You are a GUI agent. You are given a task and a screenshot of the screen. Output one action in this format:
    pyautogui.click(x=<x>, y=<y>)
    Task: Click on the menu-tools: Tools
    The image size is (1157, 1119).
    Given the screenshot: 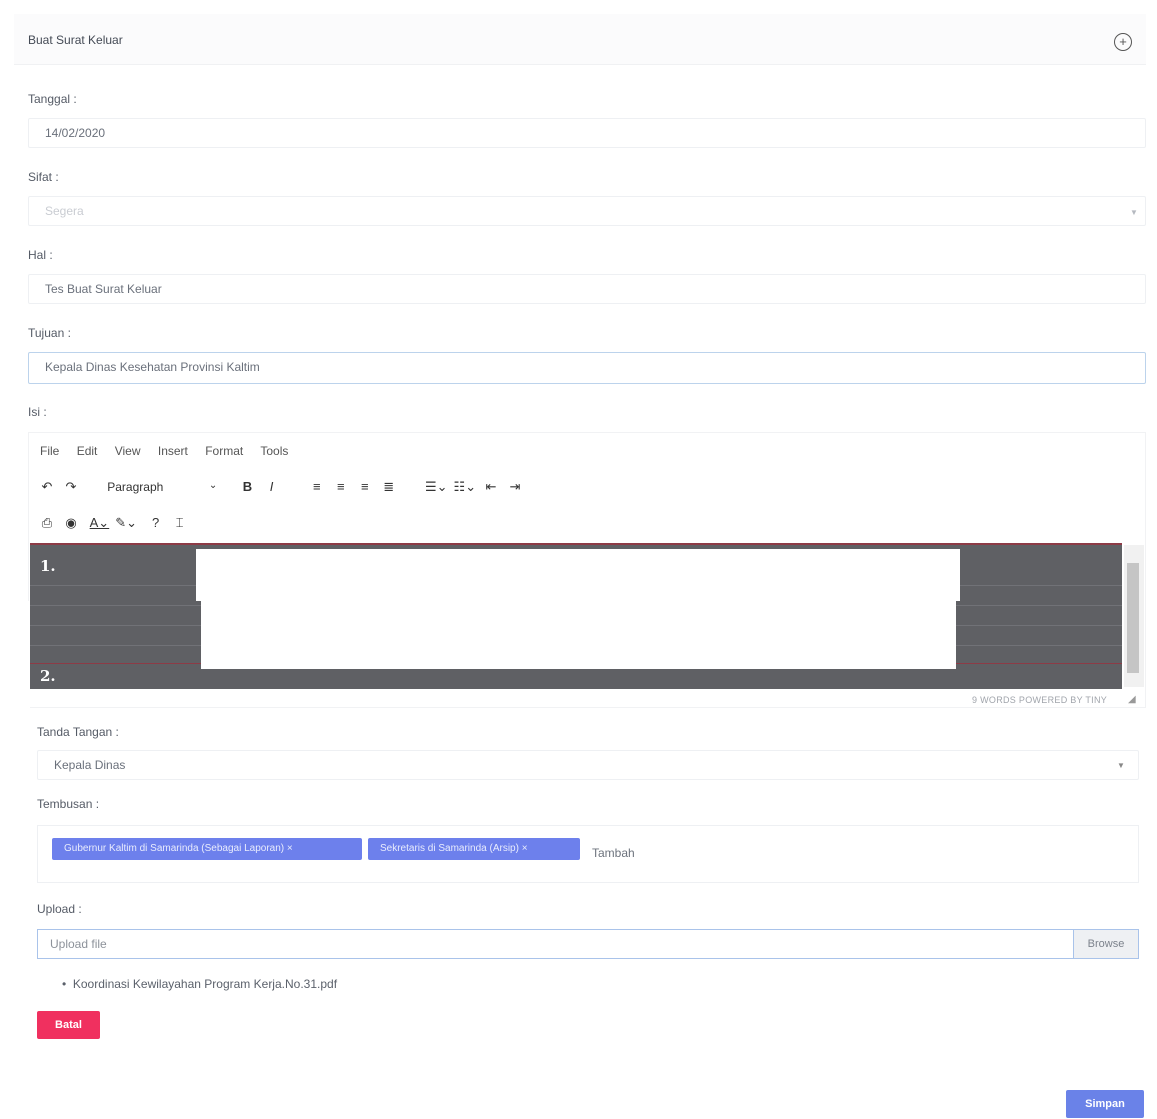 What is the action you would take?
    pyautogui.click(x=274, y=451)
    